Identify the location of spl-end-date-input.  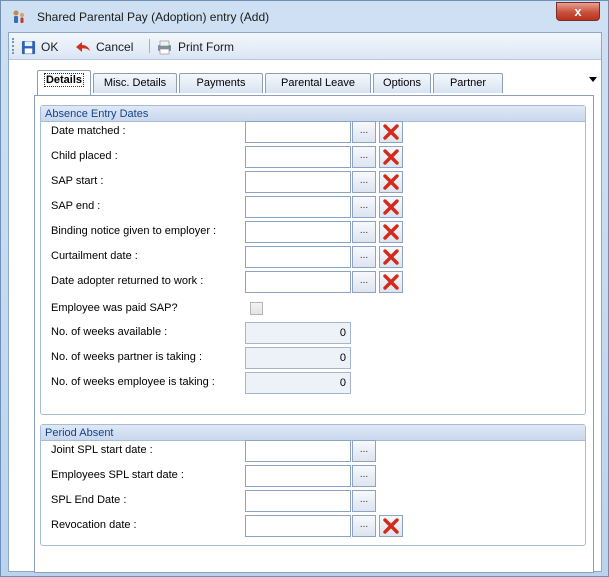
(298, 501).